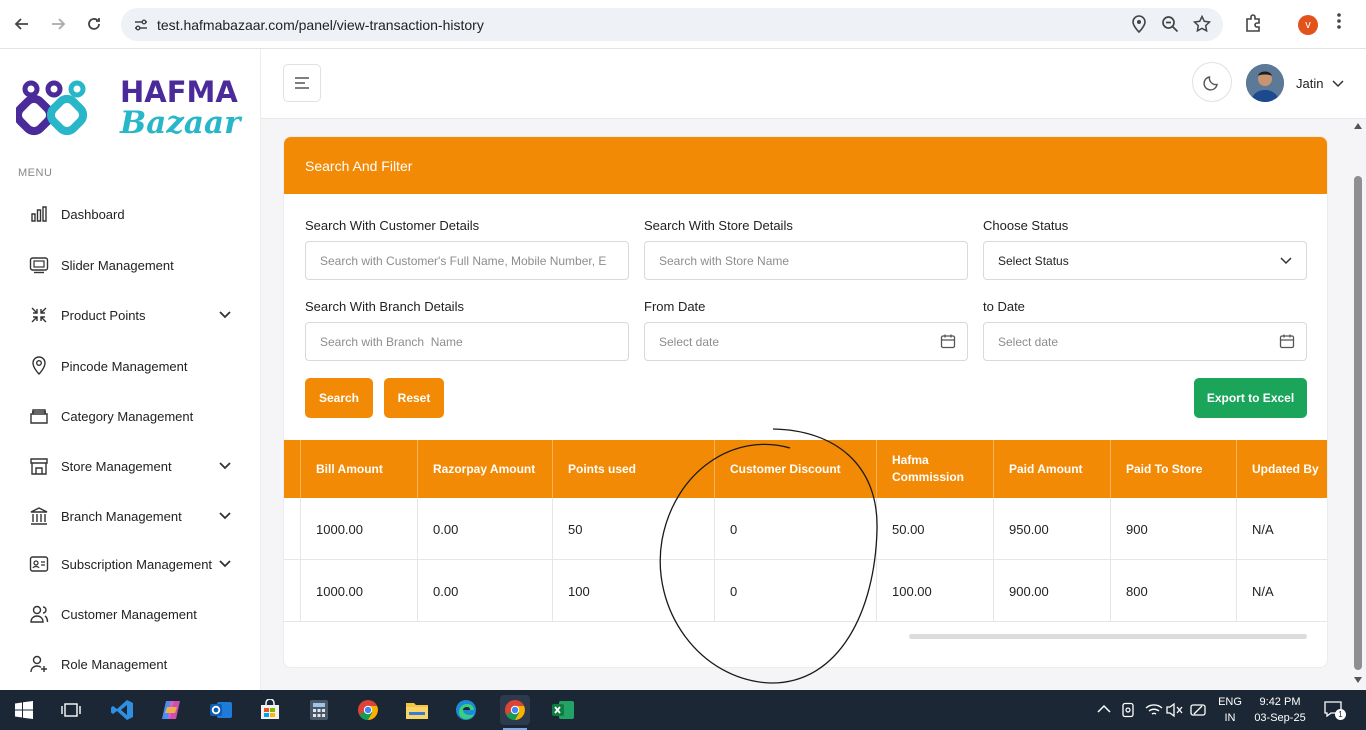 The height and width of the screenshot is (730, 1366). Describe the element at coordinates (137, 564) in the screenshot. I see `sidebar-item-label: Subscription Management` at that location.